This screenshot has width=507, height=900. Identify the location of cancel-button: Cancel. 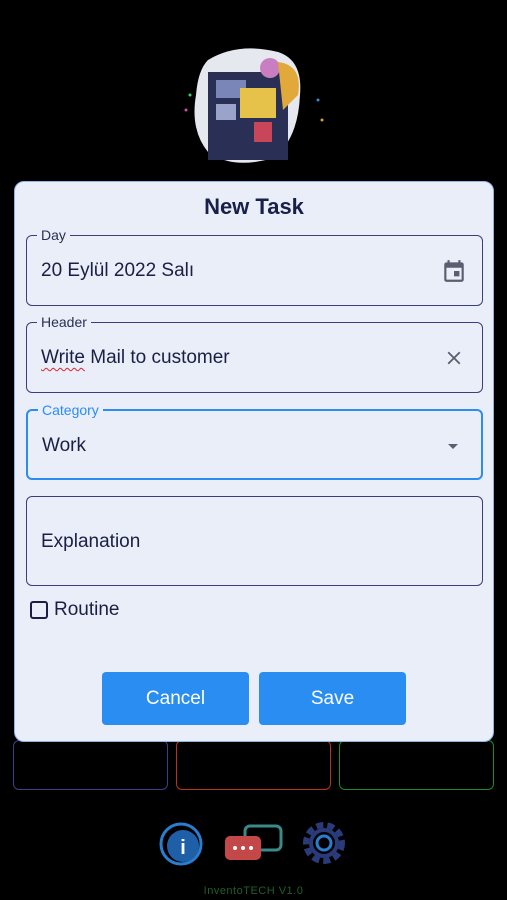
(175, 698).